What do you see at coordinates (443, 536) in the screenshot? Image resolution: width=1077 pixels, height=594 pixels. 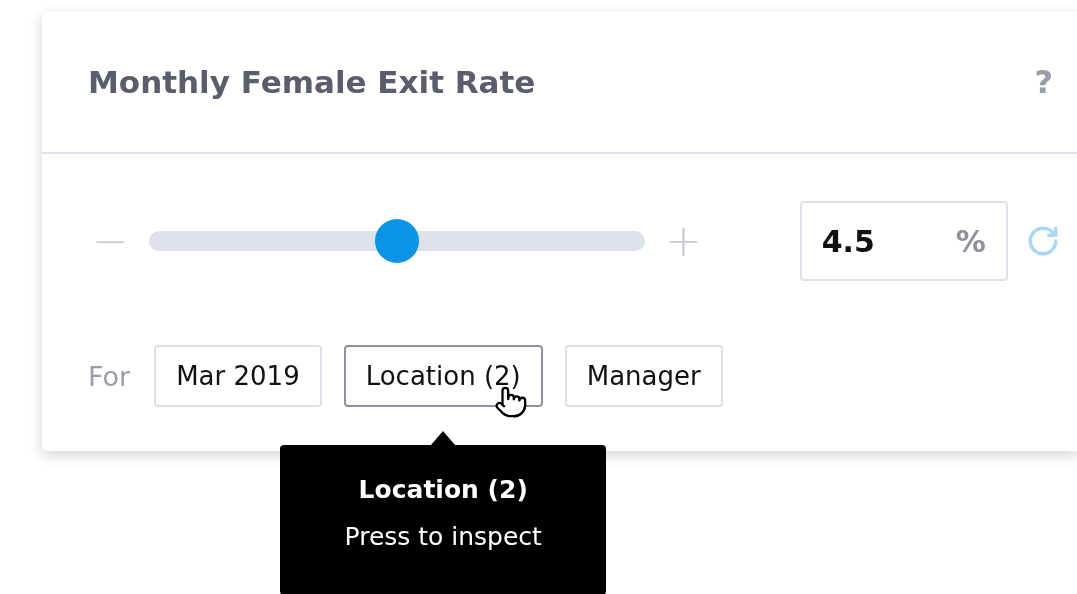 I see `tooltip-text: Press to inspect` at bounding box center [443, 536].